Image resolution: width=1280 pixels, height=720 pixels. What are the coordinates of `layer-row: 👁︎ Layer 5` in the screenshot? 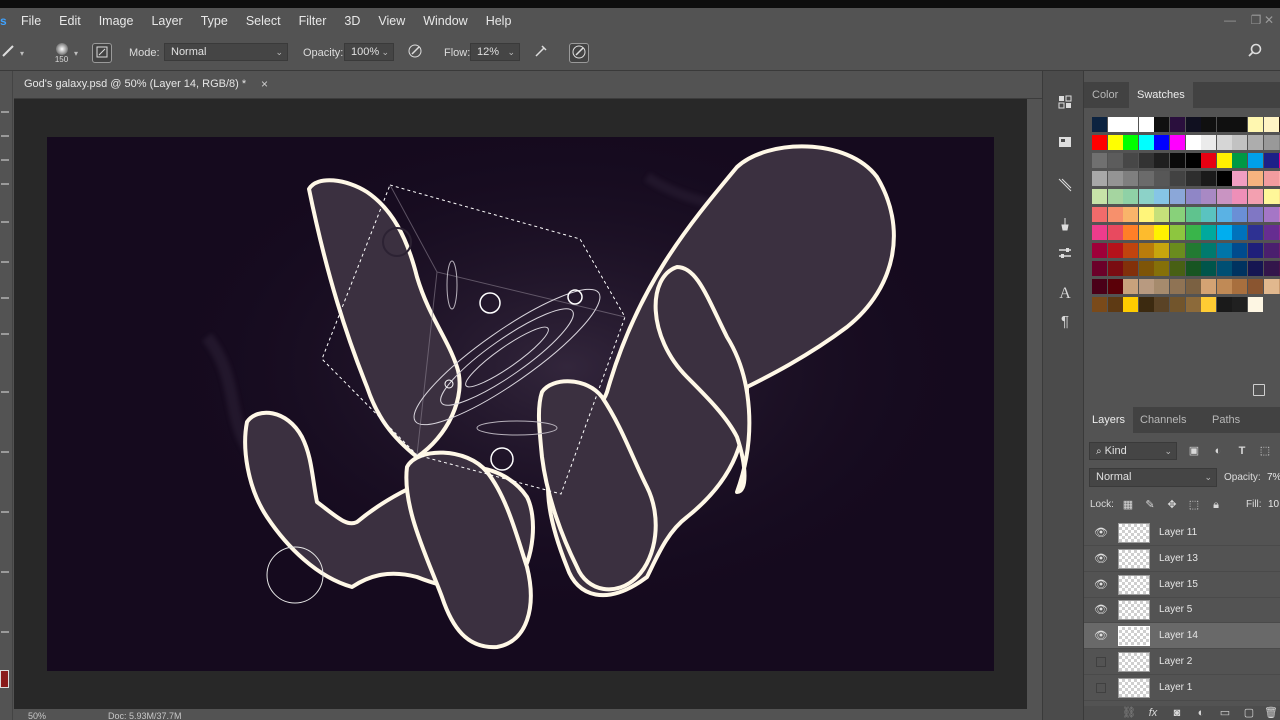 It's located at (1182, 610).